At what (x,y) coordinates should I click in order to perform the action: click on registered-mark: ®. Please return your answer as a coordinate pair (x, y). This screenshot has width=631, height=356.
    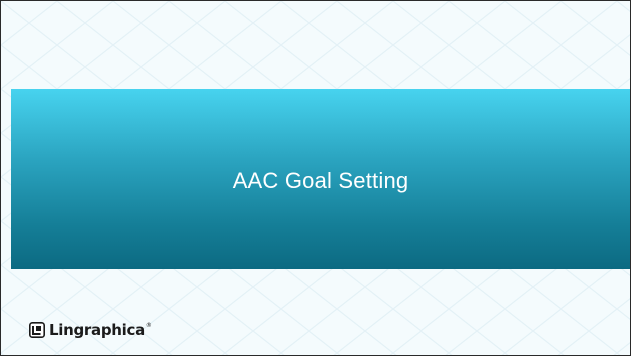
    Looking at the image, I should click on (148, 325).